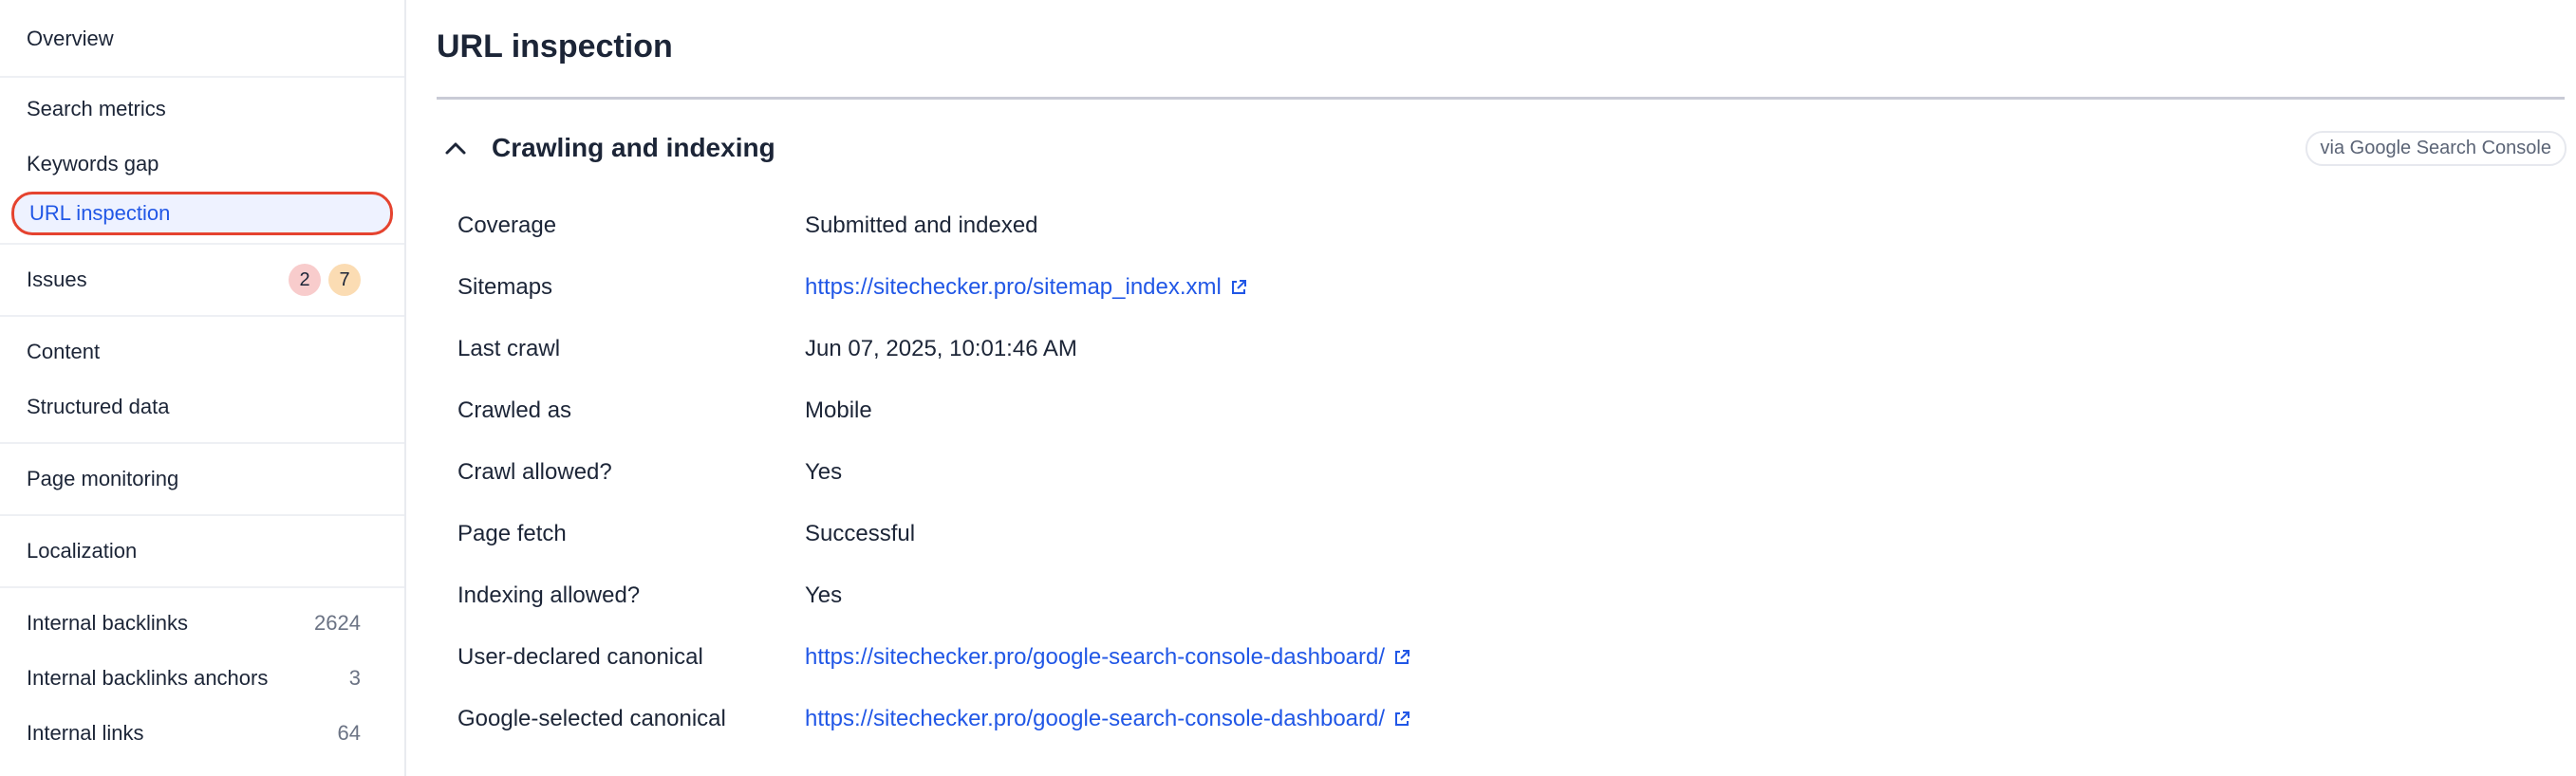 The width and height of the screenshot is (2576, 776). Describe the element at coordinates (71, 38) in the screenshot. I see `sidebar-item-label: Overview` at that location.